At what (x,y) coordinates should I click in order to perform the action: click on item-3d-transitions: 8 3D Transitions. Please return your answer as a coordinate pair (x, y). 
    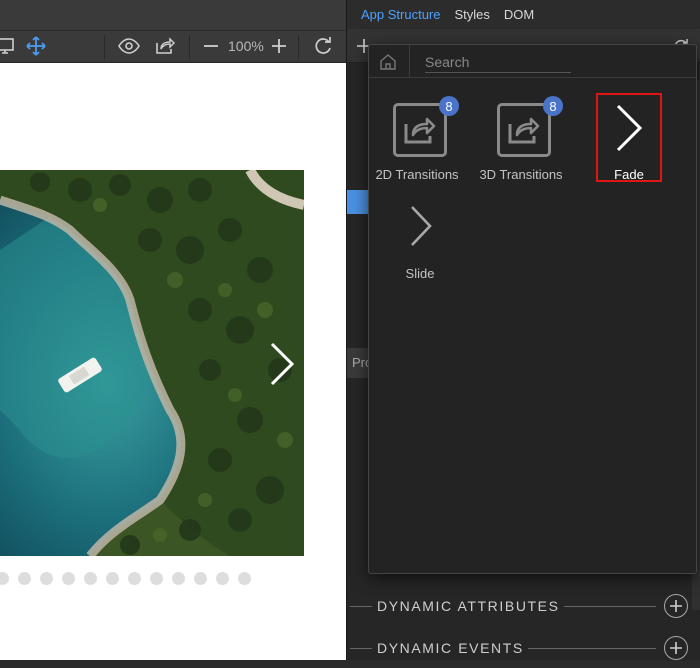
    Looking at the image, I should click on (521, 140).